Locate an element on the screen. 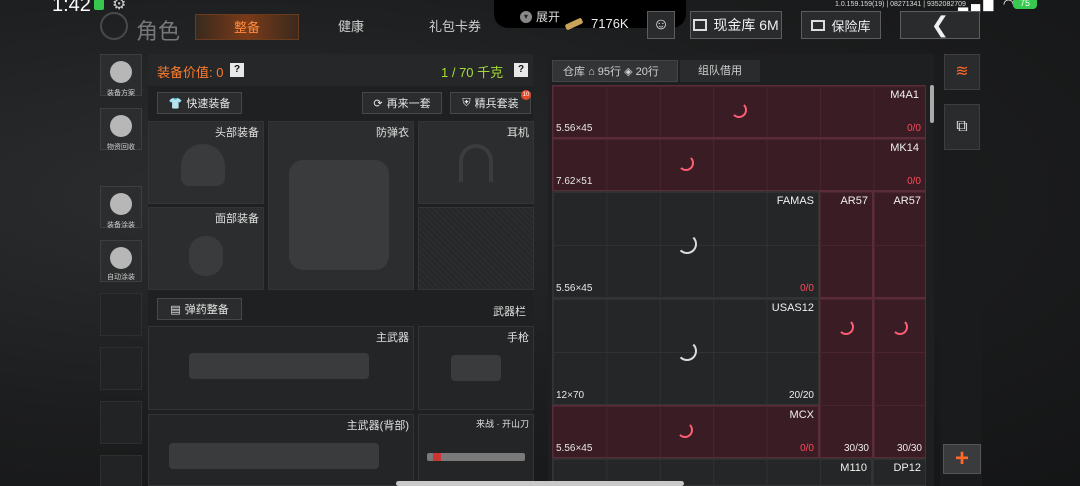 The width and height of the screenshot is (1080, 486). back-button: ❮ is located at coordinates (940, 25).